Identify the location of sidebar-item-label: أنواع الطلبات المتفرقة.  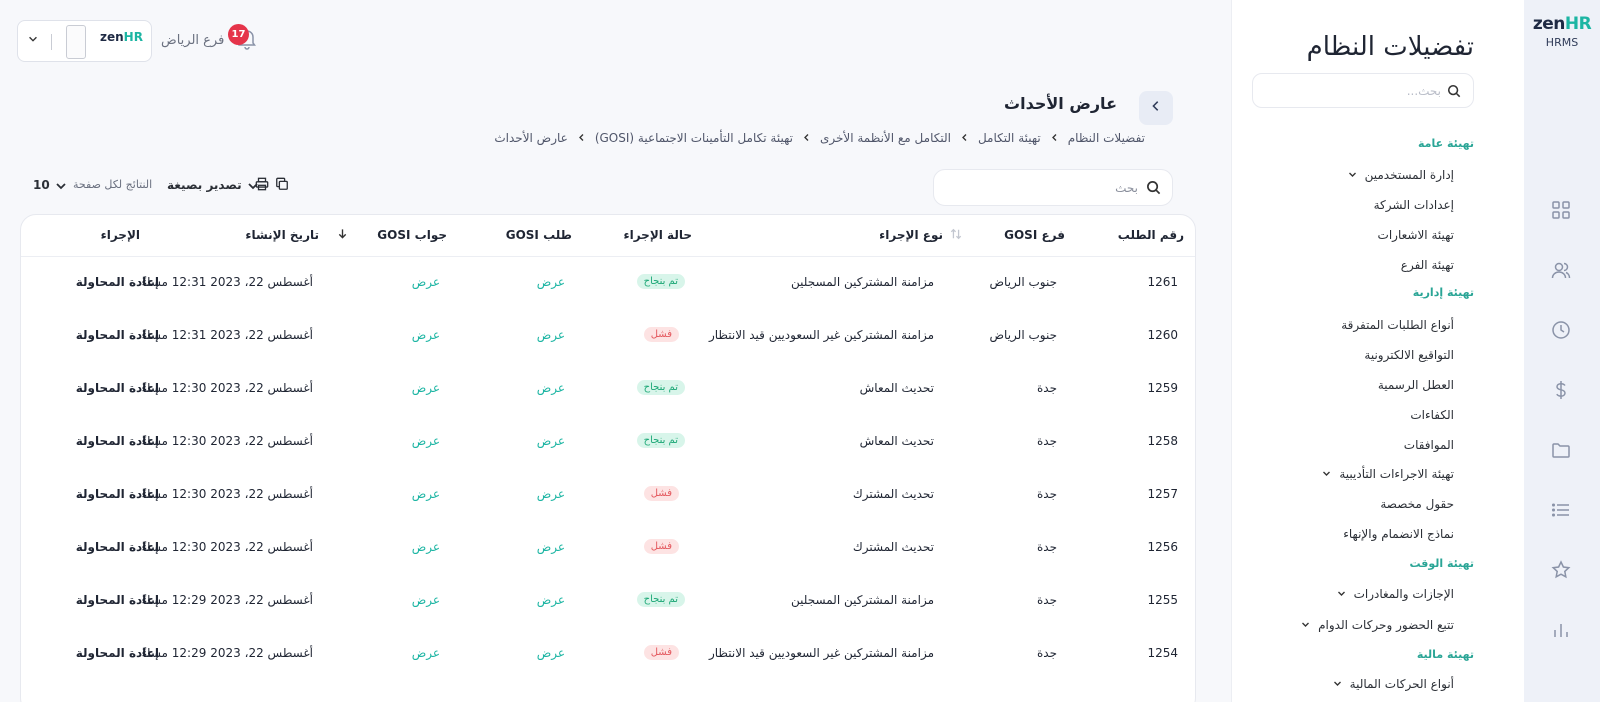
(1397, 325).